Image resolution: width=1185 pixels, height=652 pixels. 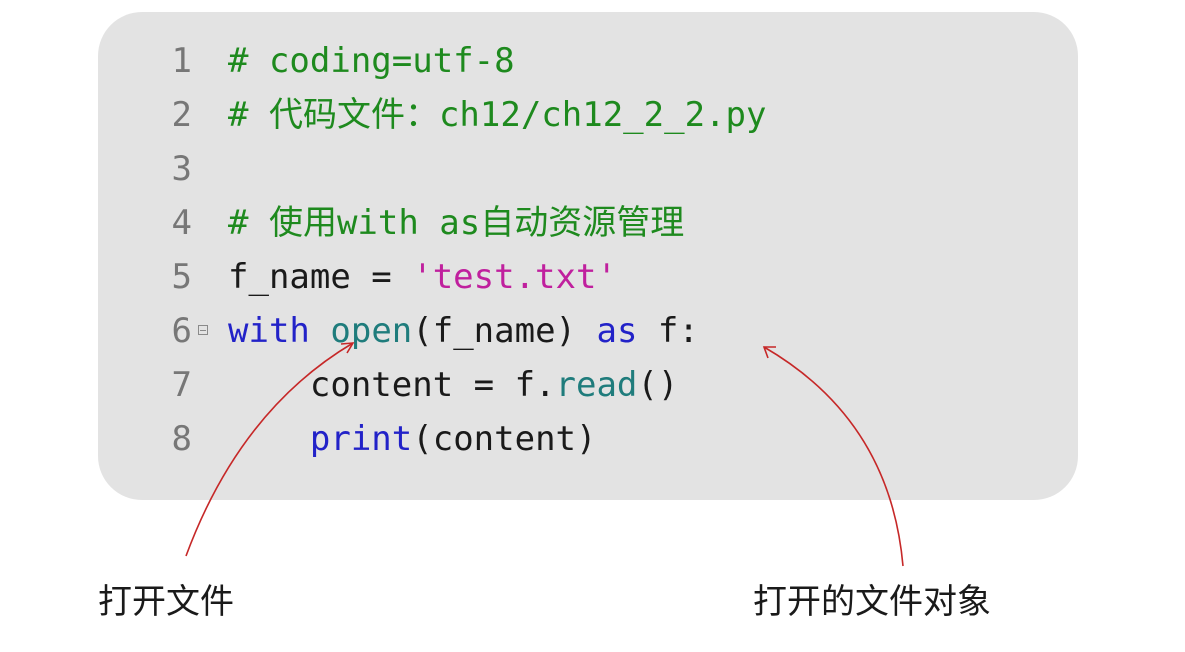 What do you see at coordinates (833, 456) in the screenshot?
I see `arrow-file-object` at bounding box center [833, 456].